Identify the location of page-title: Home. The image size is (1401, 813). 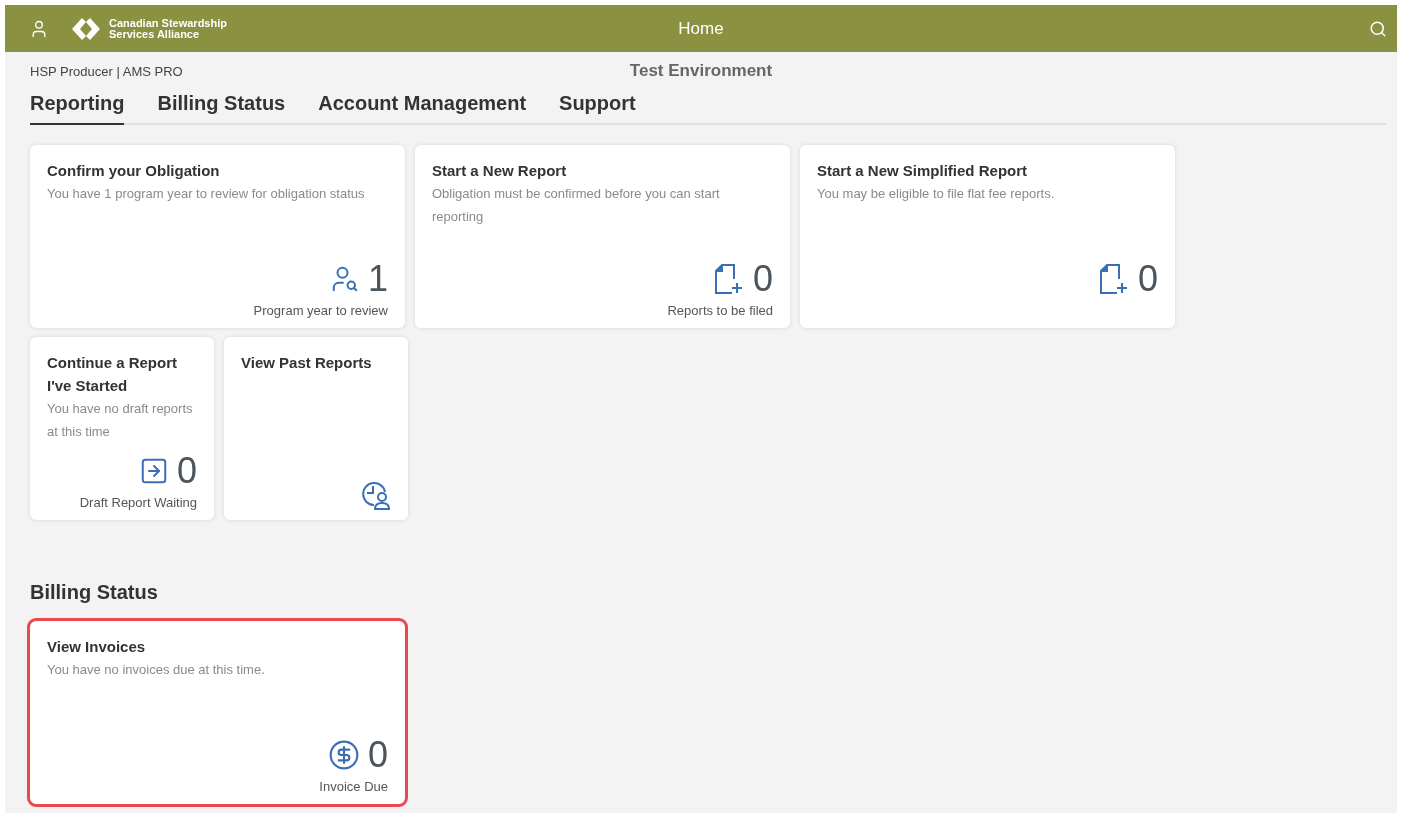
(701, 28).